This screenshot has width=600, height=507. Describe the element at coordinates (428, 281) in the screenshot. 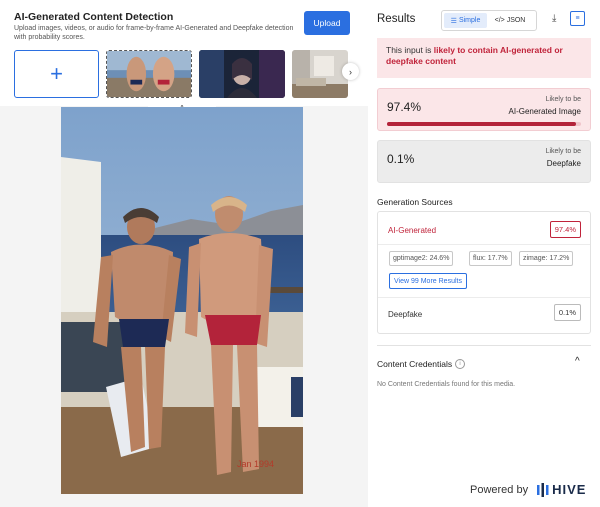

I see `view-more-results-button: View 99 More Results` at that location.